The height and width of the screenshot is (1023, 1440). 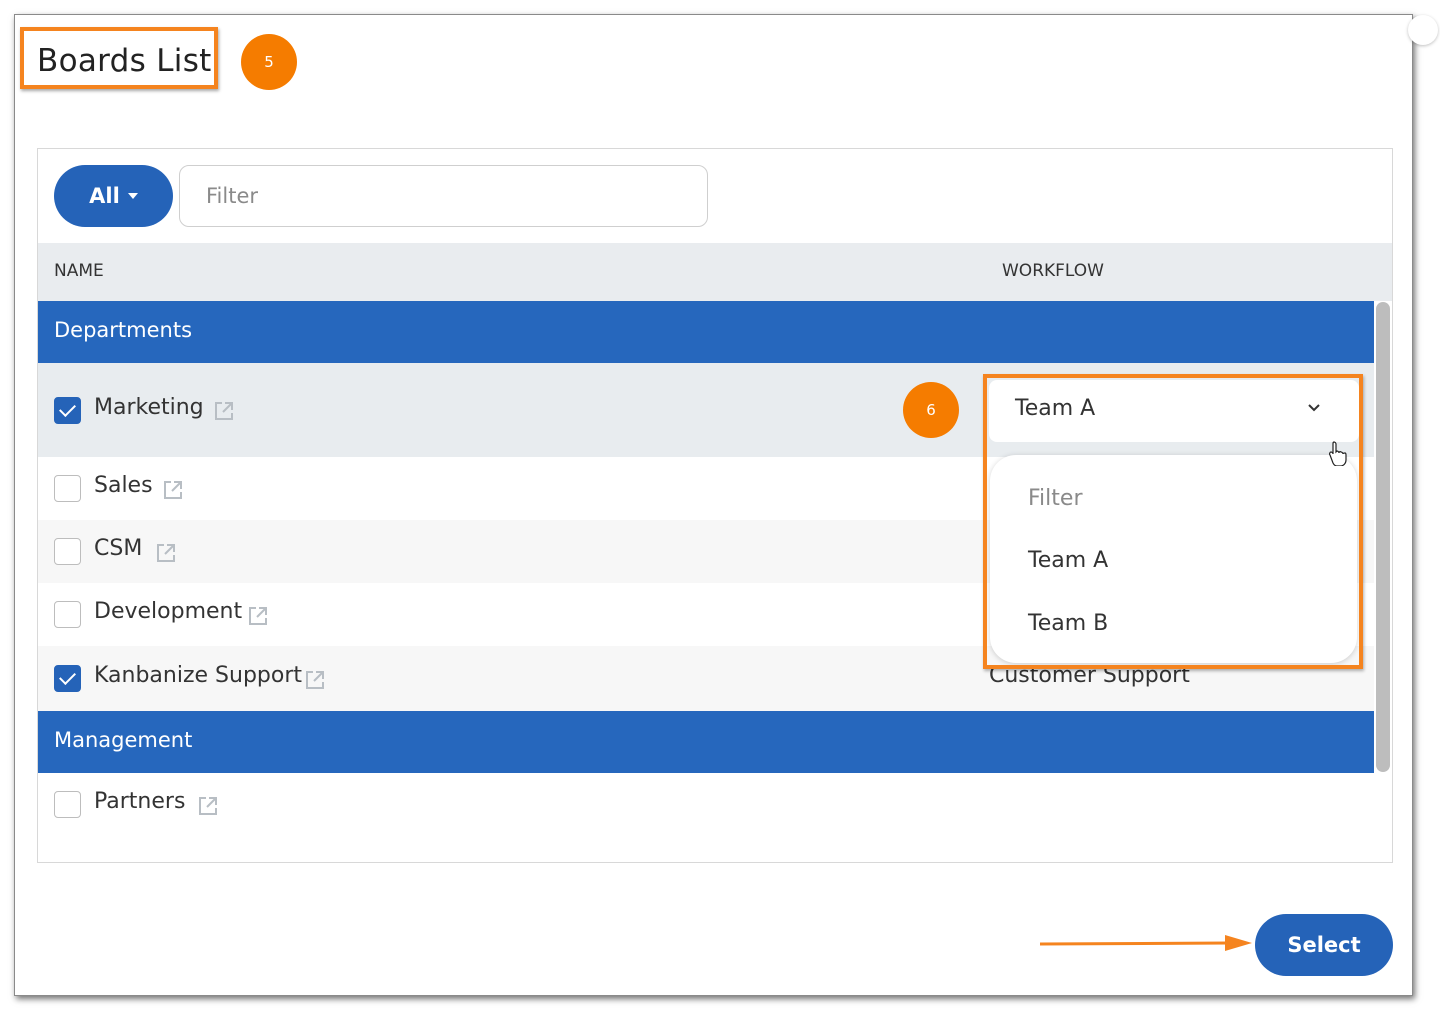 What do you see at coordinates (1314, 408) in the screenshot?
I see `chevron-down-icon` at bounding box center [1314, 408].